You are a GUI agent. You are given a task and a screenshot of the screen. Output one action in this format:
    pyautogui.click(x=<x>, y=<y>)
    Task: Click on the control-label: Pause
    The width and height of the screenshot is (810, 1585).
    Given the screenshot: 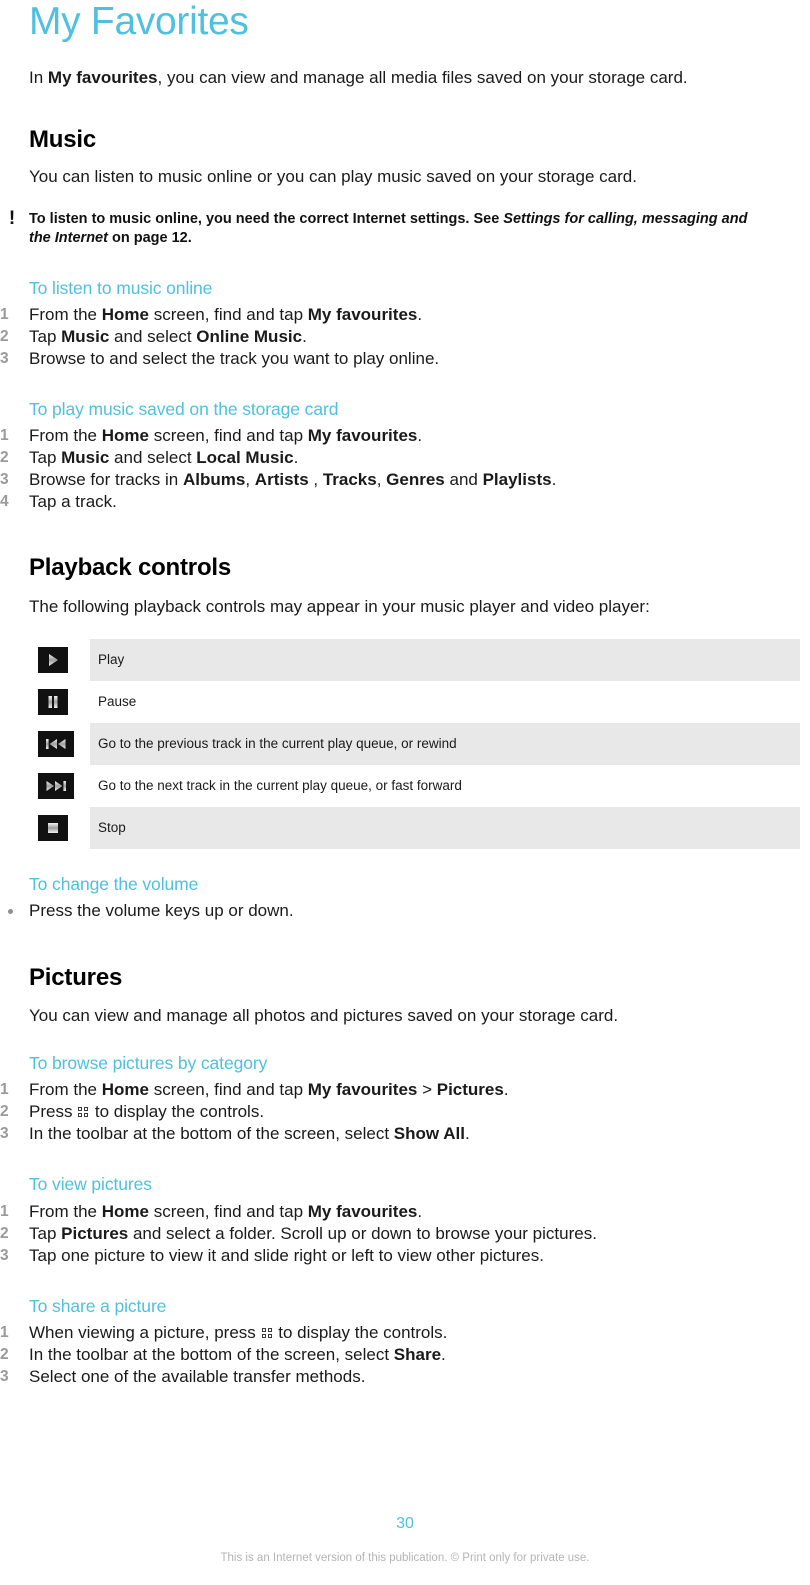 What is the action you would take?
    pyautogui.click(x=117, y=701)
    